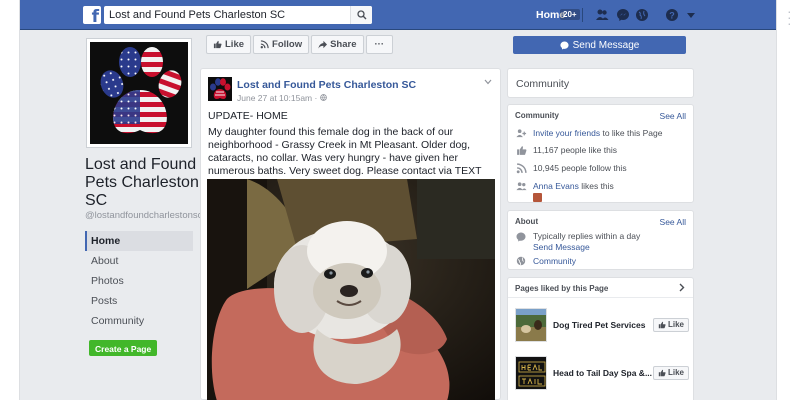 The image size is (800, 400). I want to click on search-input, so click(227, 15).